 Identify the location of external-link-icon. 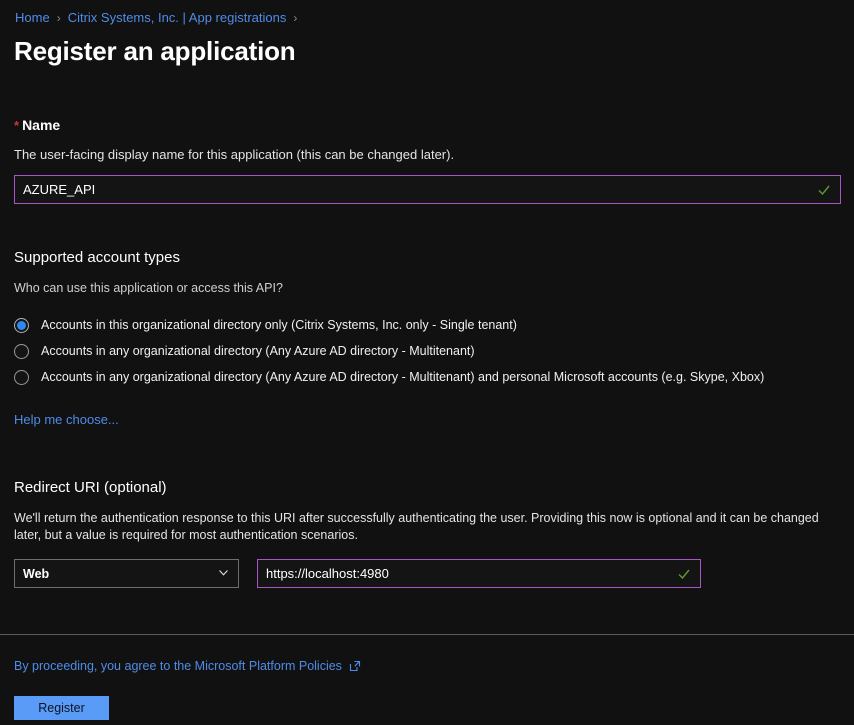
(355, 666).